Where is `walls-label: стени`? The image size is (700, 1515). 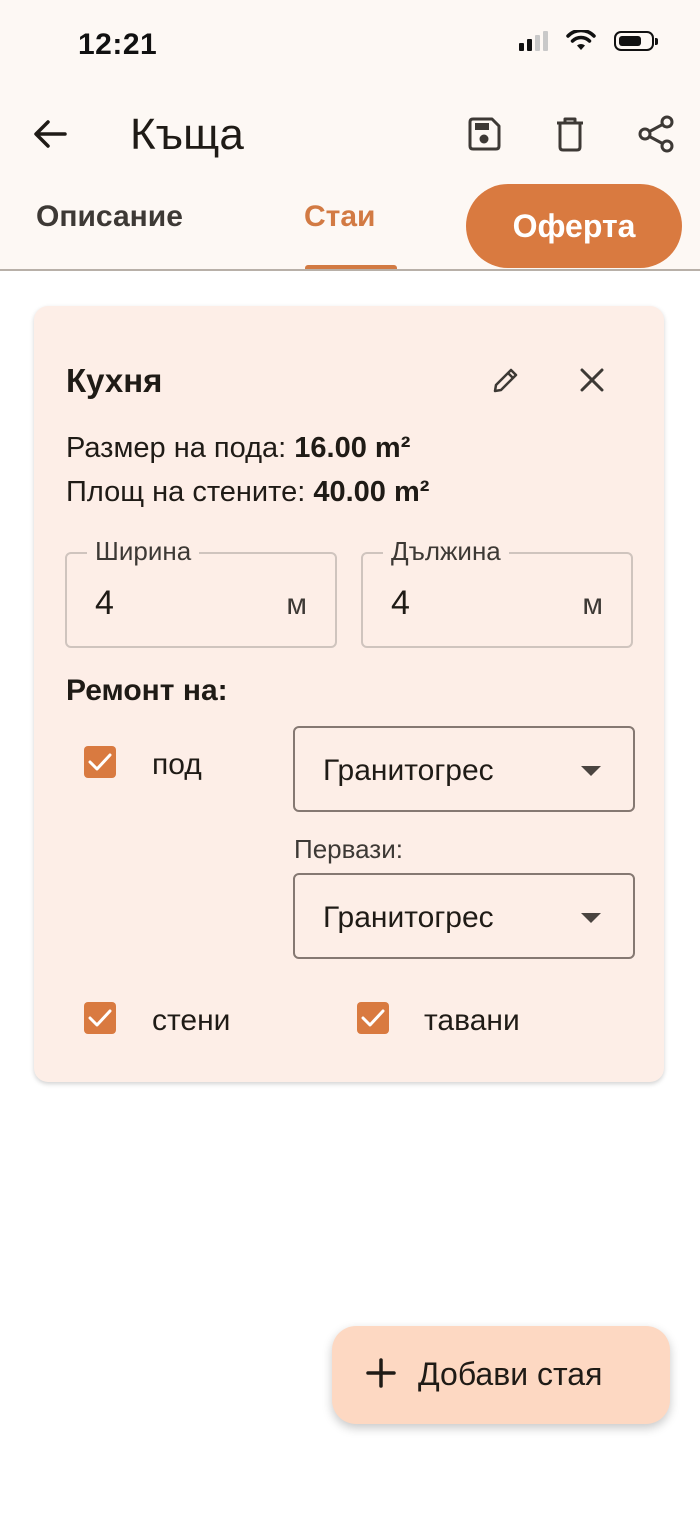 walls-label: стени is located at coordinates (191, 1020).